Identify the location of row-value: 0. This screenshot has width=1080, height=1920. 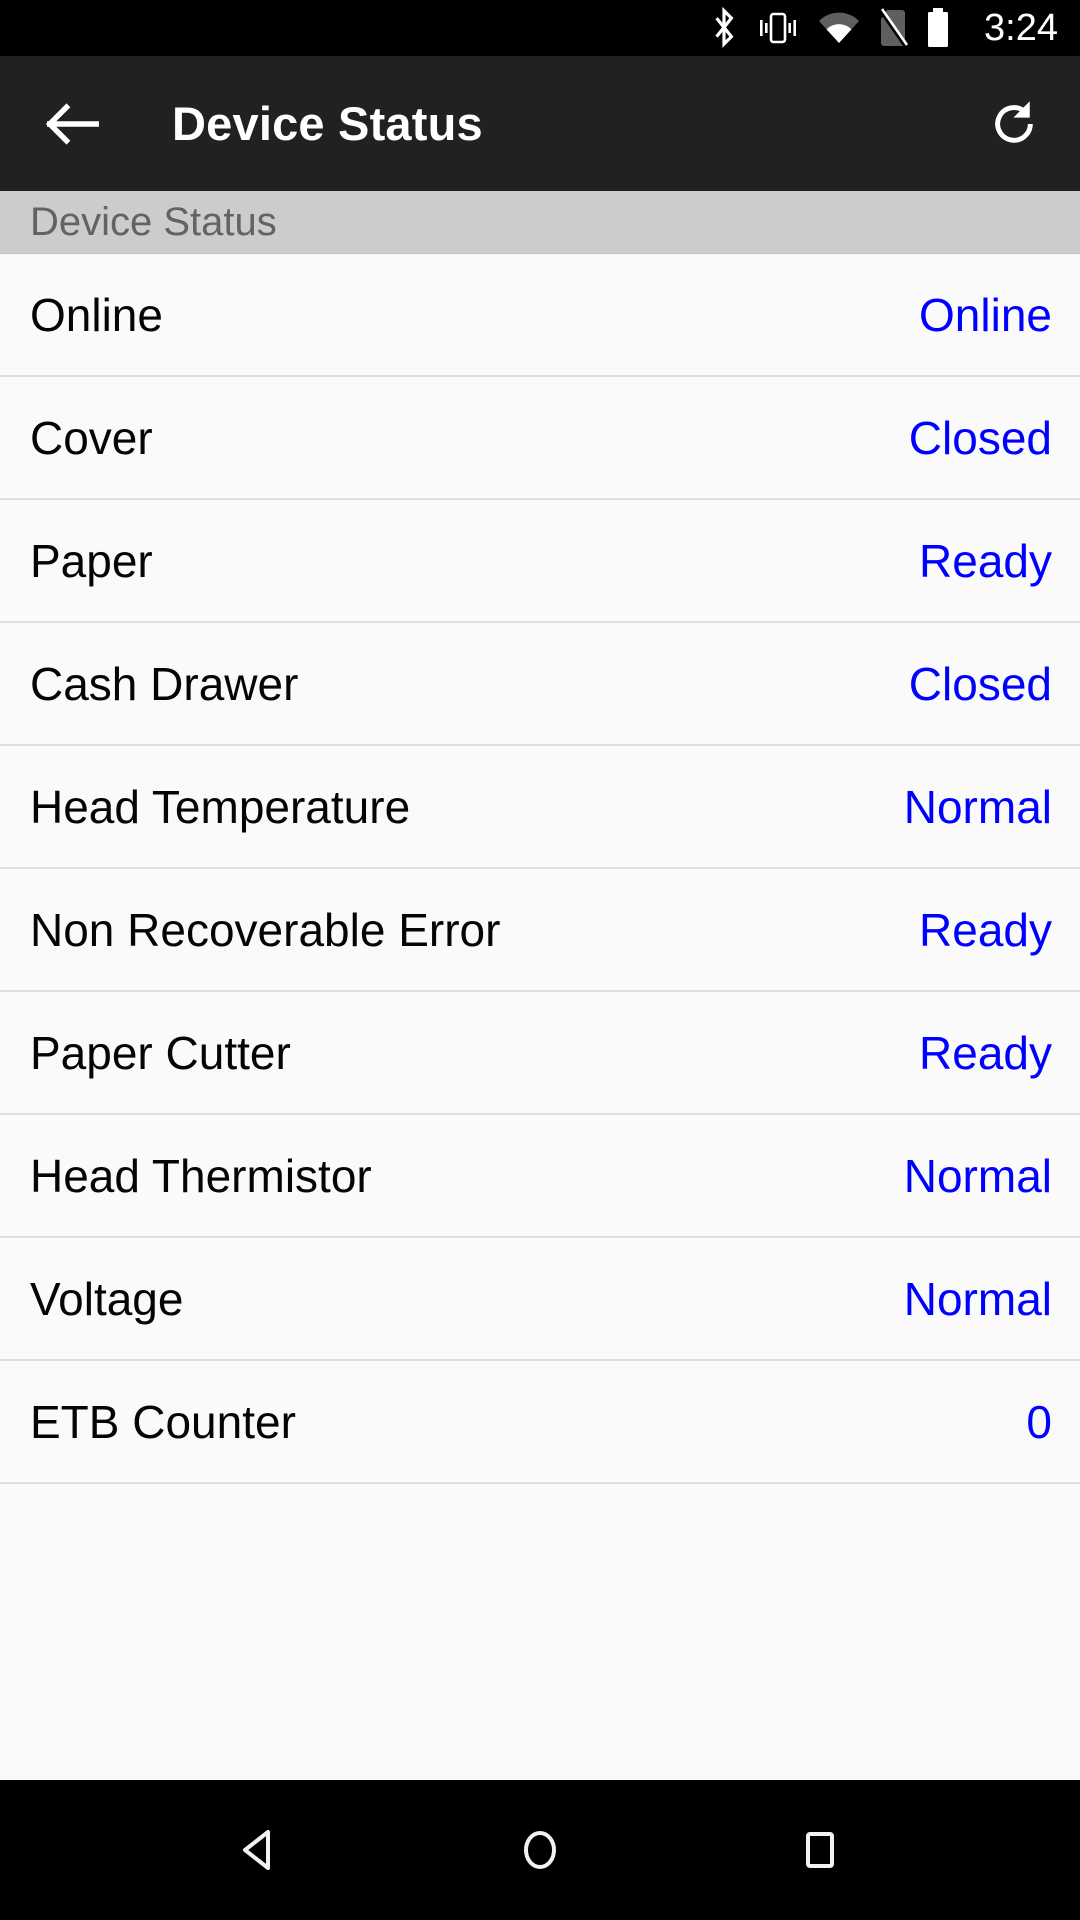
(1039, 1421).